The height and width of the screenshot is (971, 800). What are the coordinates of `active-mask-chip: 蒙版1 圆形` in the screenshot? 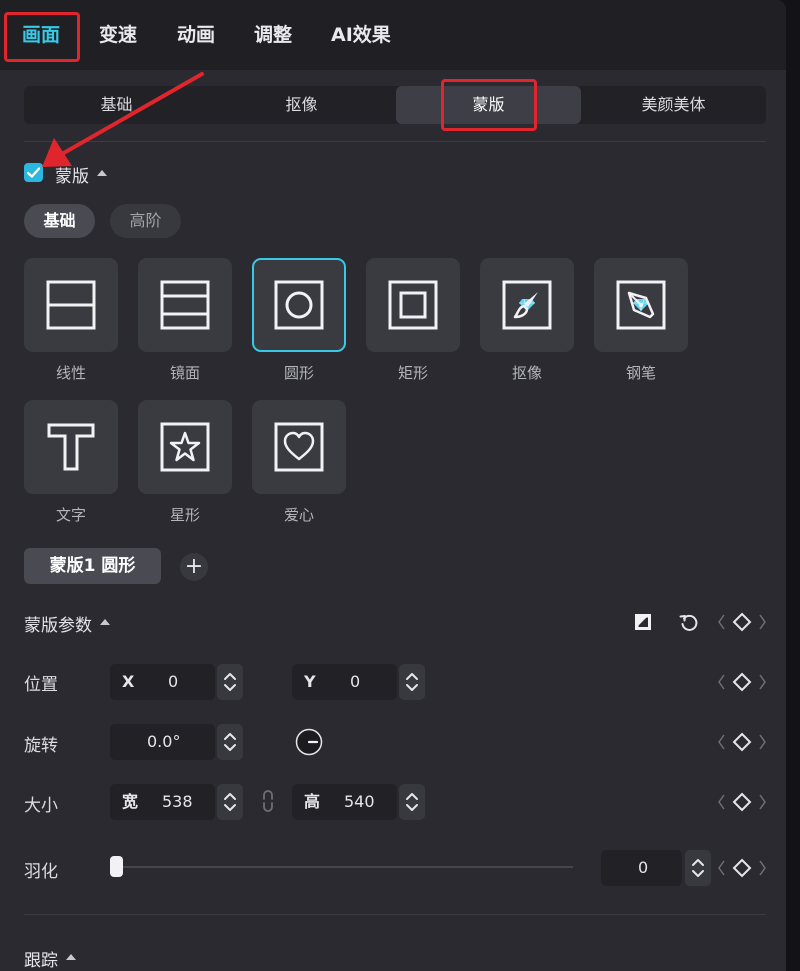 It's located at (92, 566).